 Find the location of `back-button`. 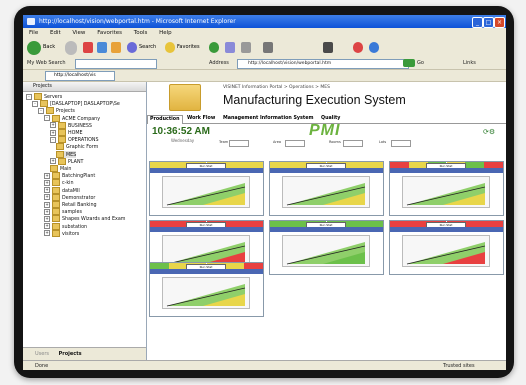

back-button is located at coordinates (34, 48).